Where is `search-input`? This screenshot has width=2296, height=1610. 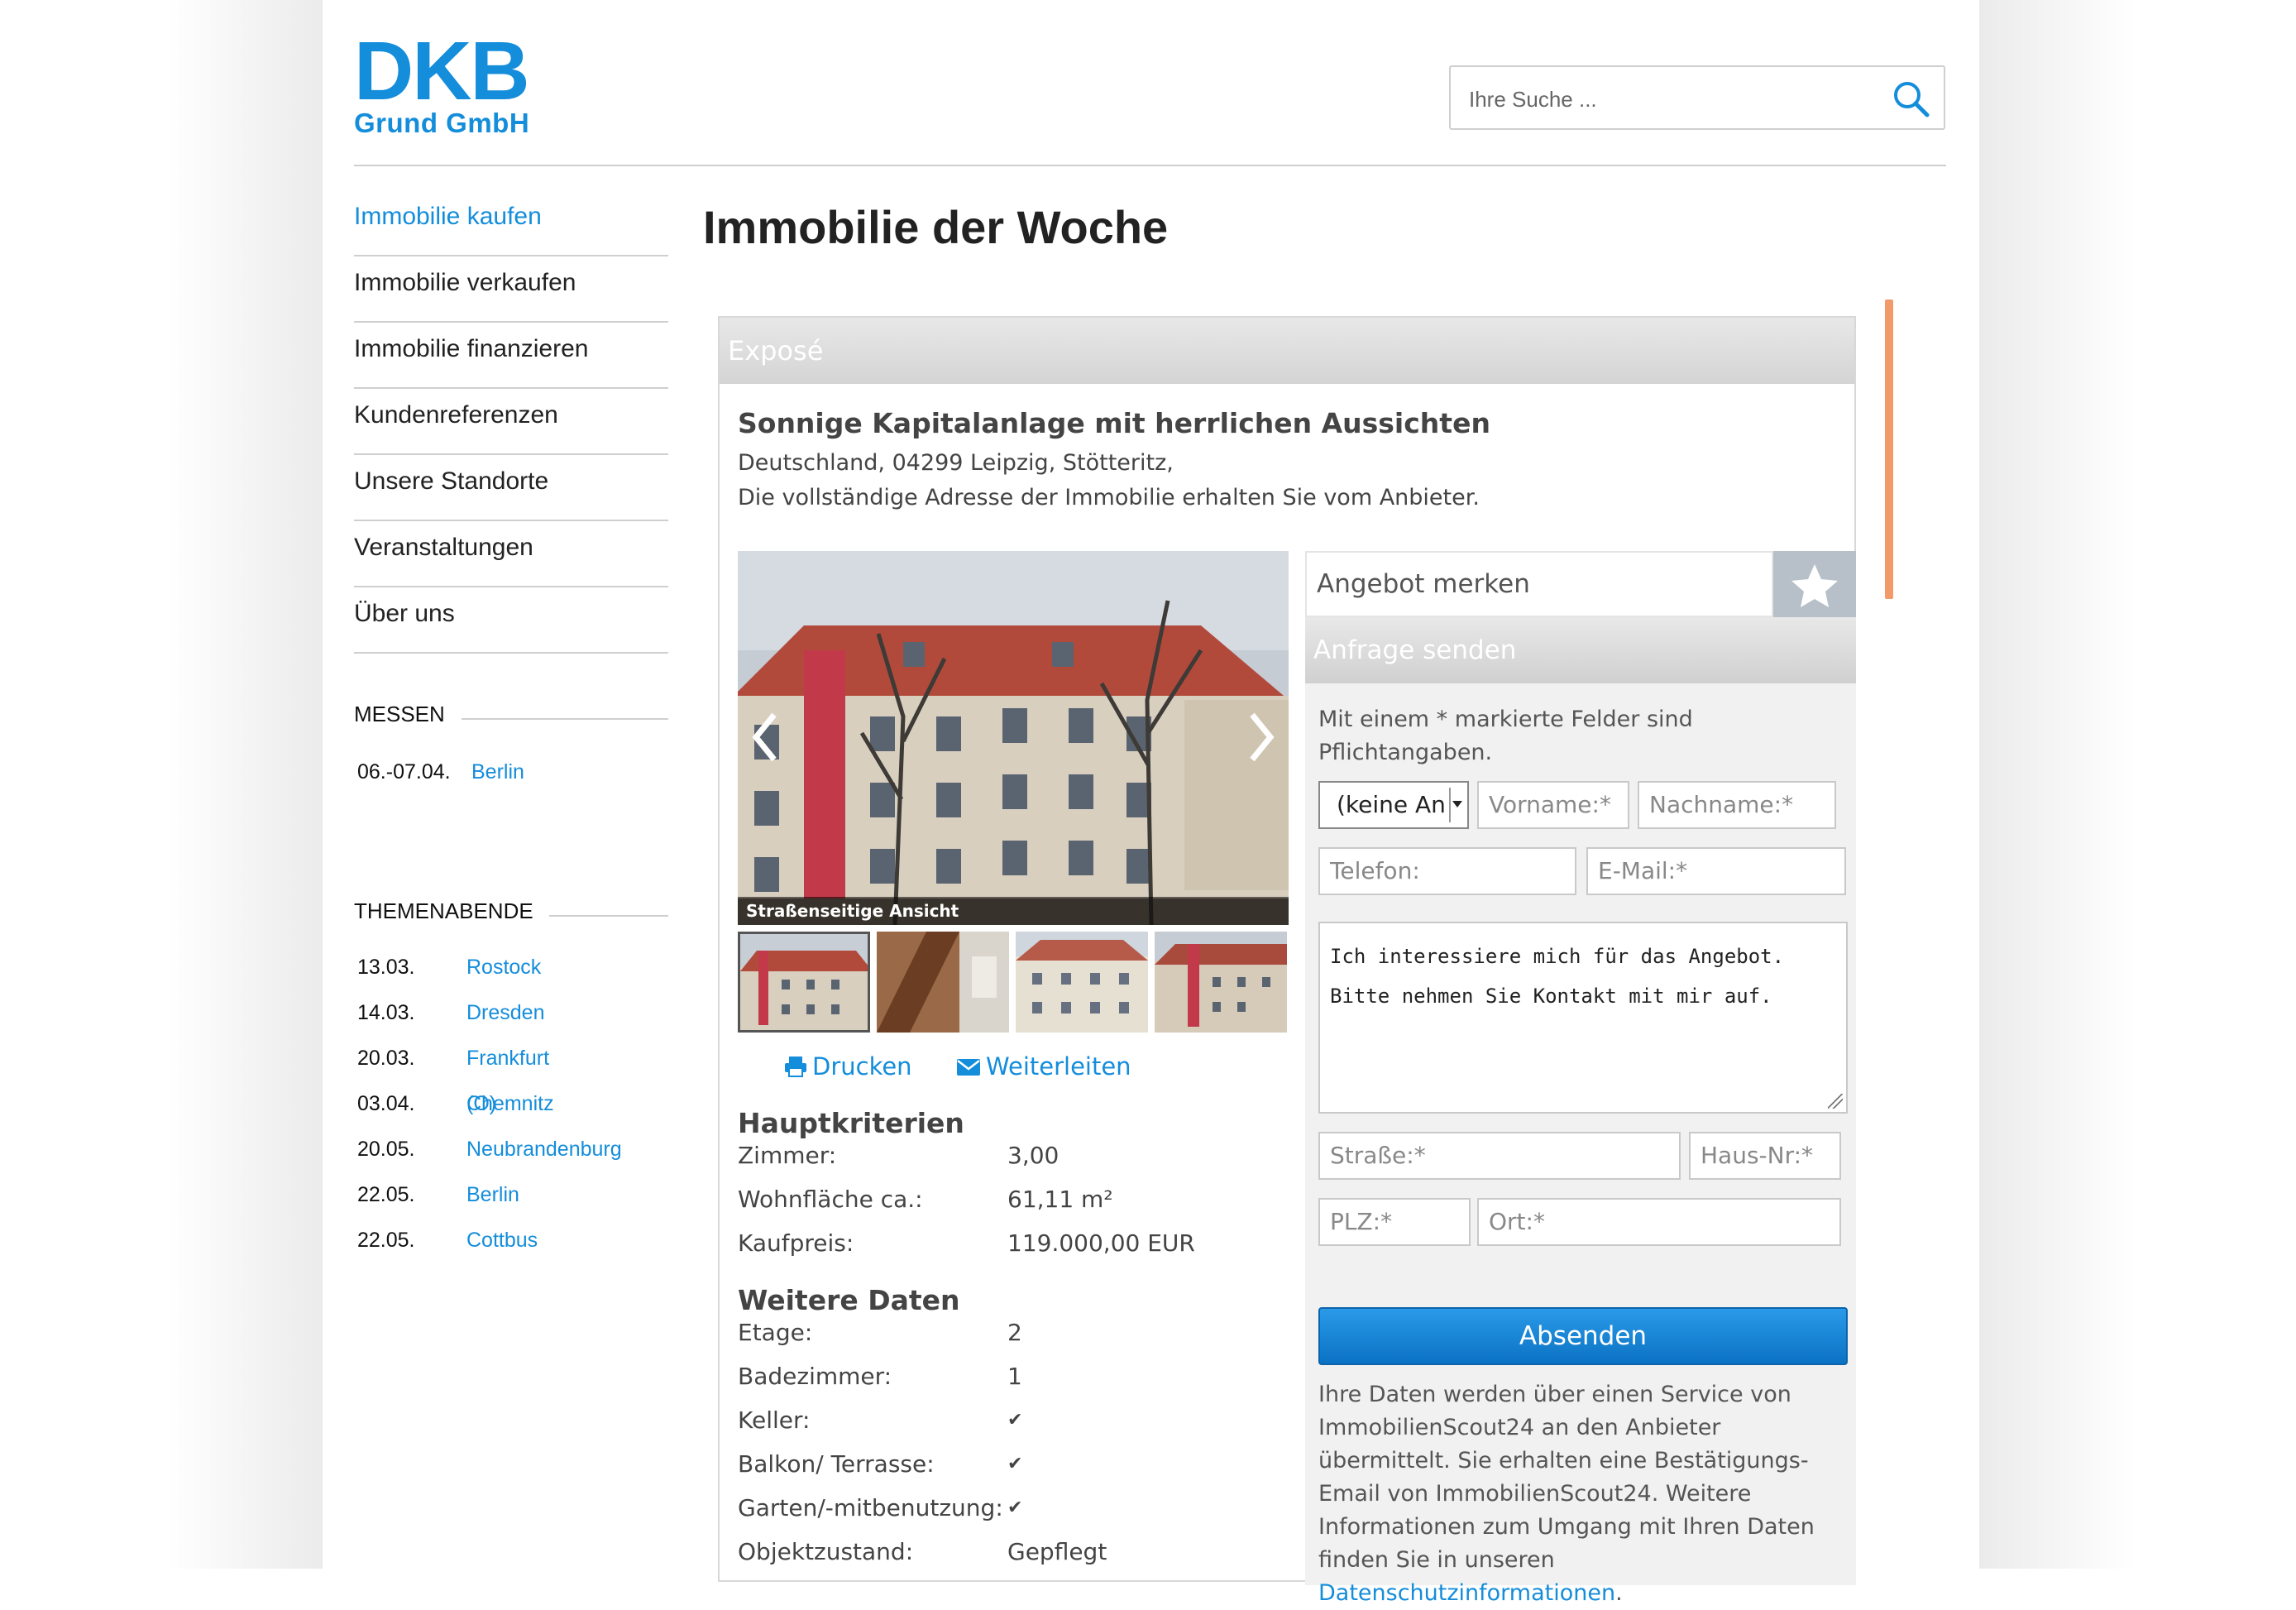 search-input is located at coordinates (1675, 99).